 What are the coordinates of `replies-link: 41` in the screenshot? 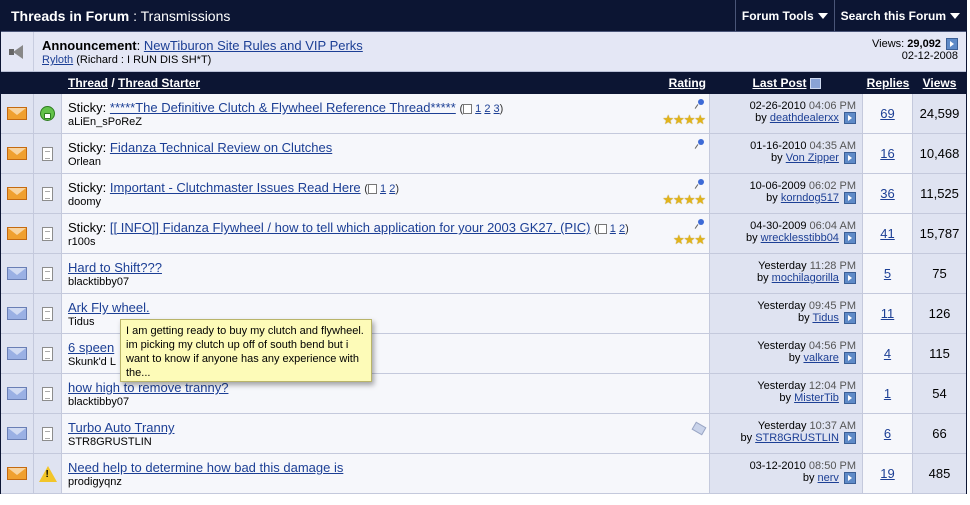 It's located at (887, 233).